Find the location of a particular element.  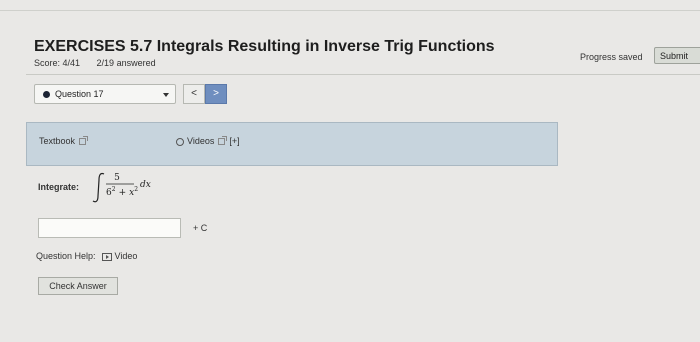

question-help: Question Help: Video is located at coordinates (86, 256).